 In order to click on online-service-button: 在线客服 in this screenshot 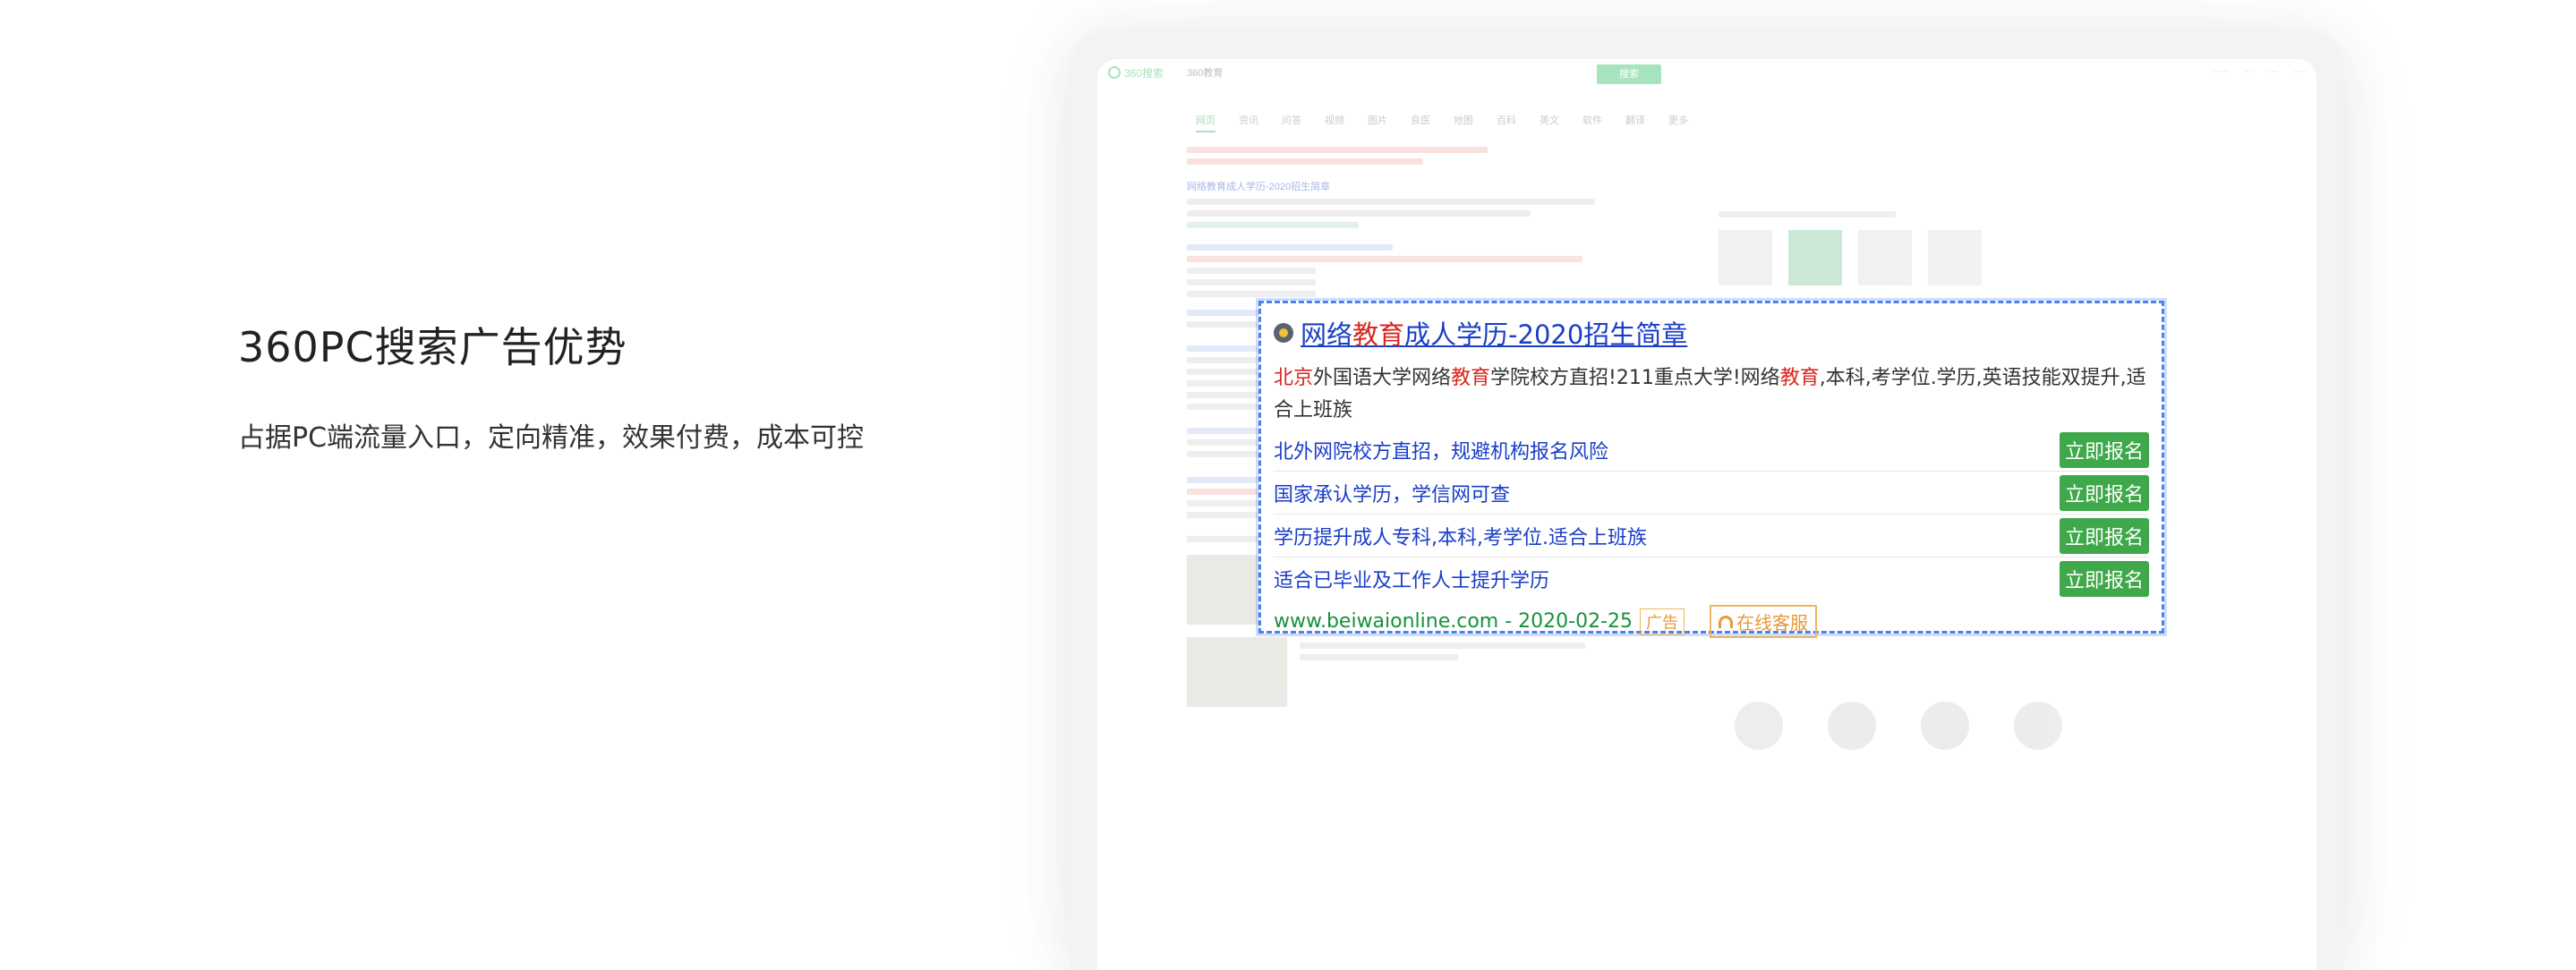, I will do `click(1764, 621)`.